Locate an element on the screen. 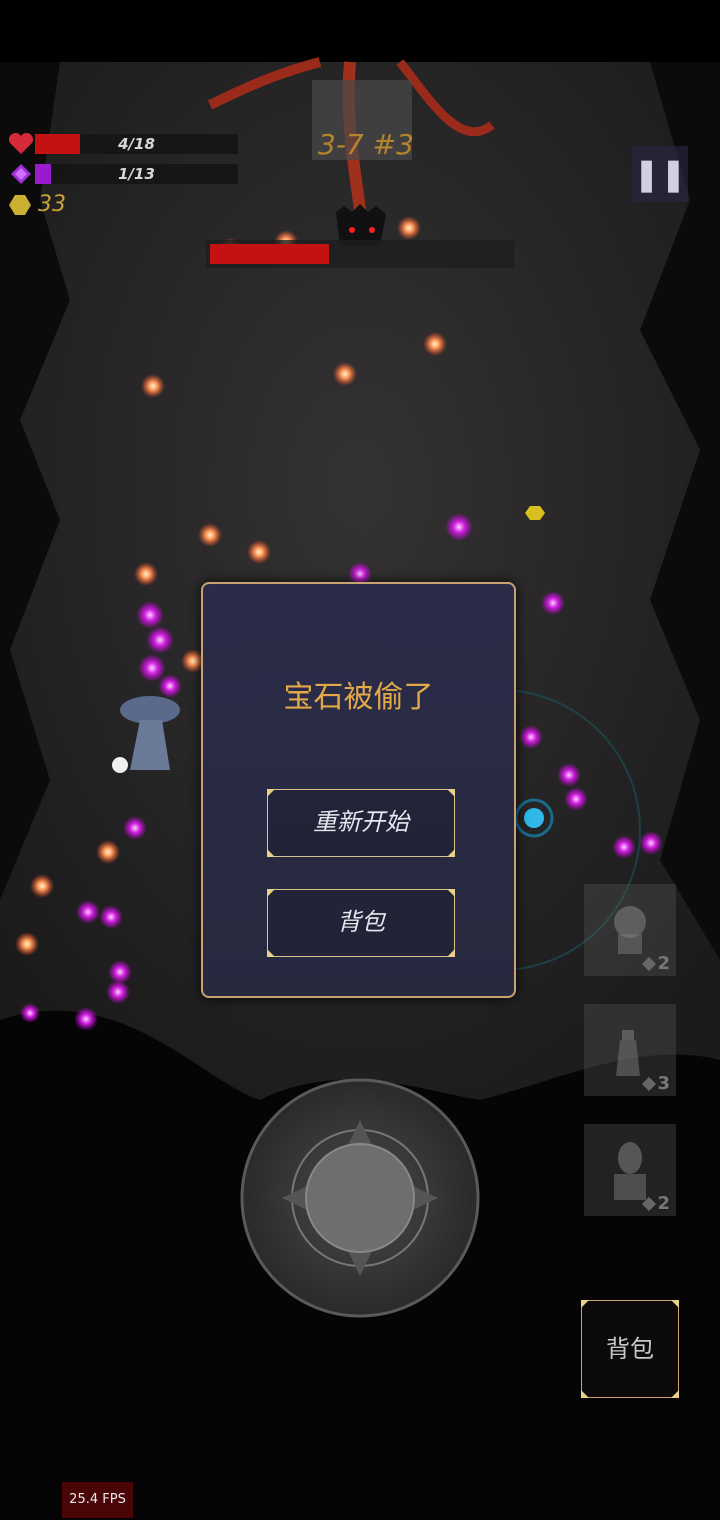 The width and height of the screenshot is (720, 1520). boss-health-bar is located at coordinates (360, 254).